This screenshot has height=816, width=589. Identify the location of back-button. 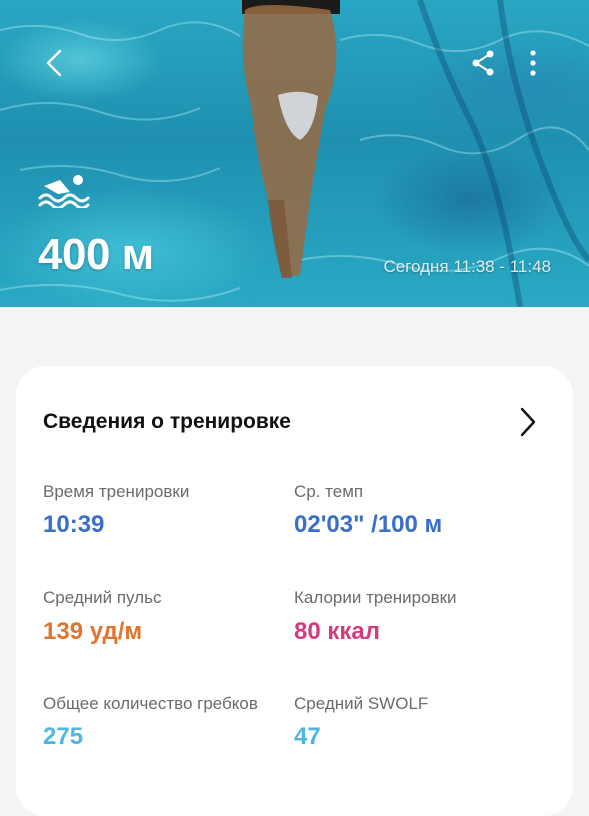
(54, 63).